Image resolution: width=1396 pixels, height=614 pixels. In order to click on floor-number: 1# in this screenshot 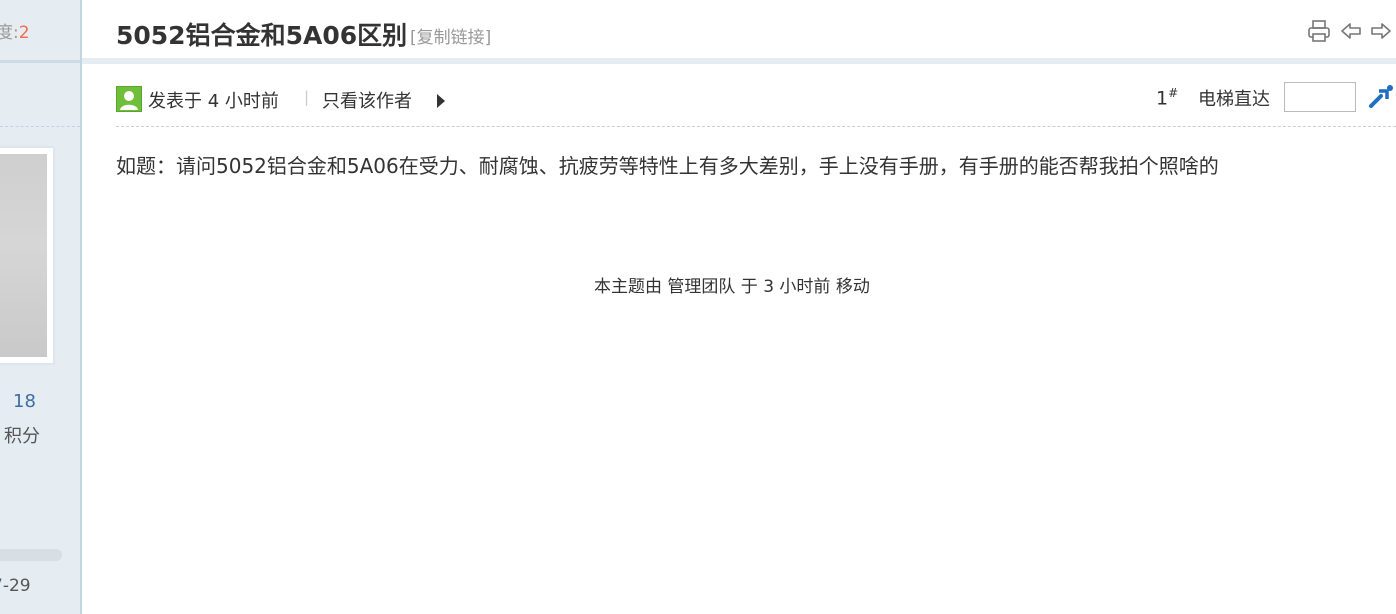, I will do `click(1167, 97)`.